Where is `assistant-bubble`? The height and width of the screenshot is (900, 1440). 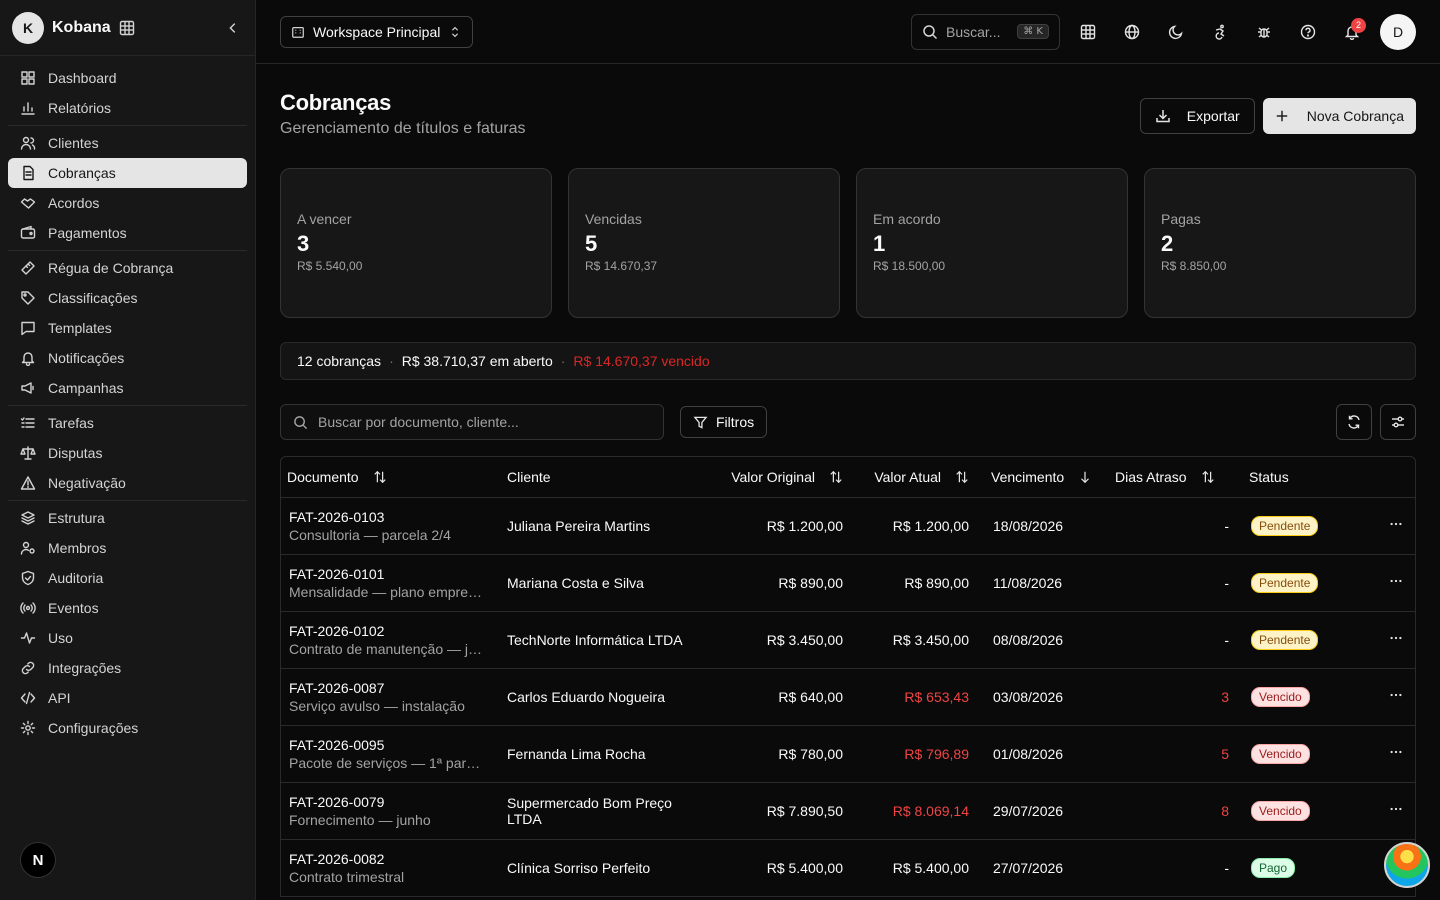
assistant-bubble is located at coordinates (1407, 865).